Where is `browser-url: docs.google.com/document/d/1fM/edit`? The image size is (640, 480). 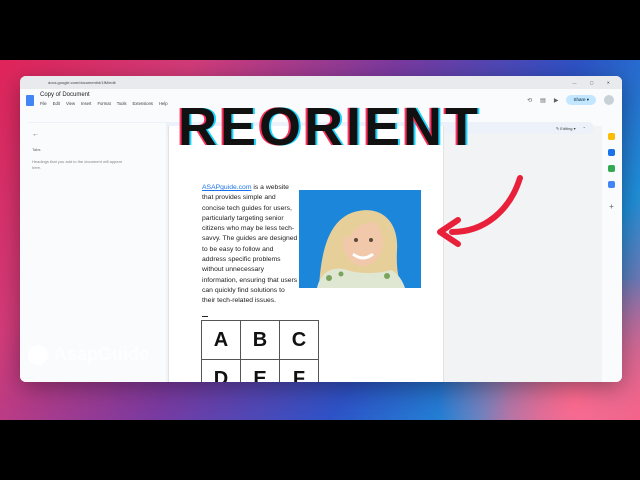
browser-url: docs.google.com/document/d/1fM/edit is located at coordinates (82, 82).